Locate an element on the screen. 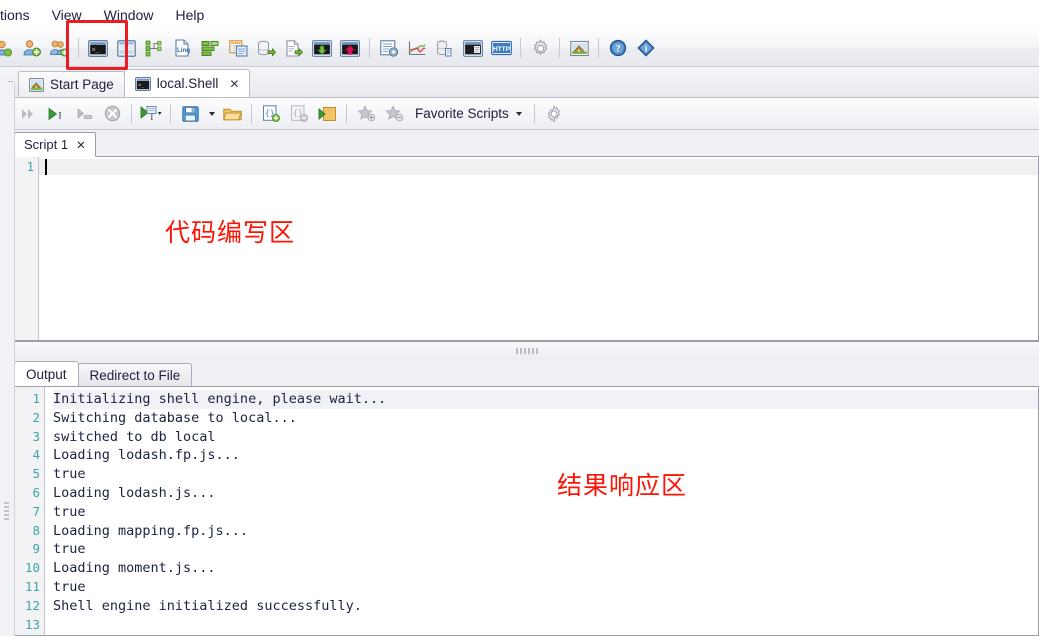 This screenshot has height=636, width=1039. tab-output: Output is located at coordinates (46, 373).